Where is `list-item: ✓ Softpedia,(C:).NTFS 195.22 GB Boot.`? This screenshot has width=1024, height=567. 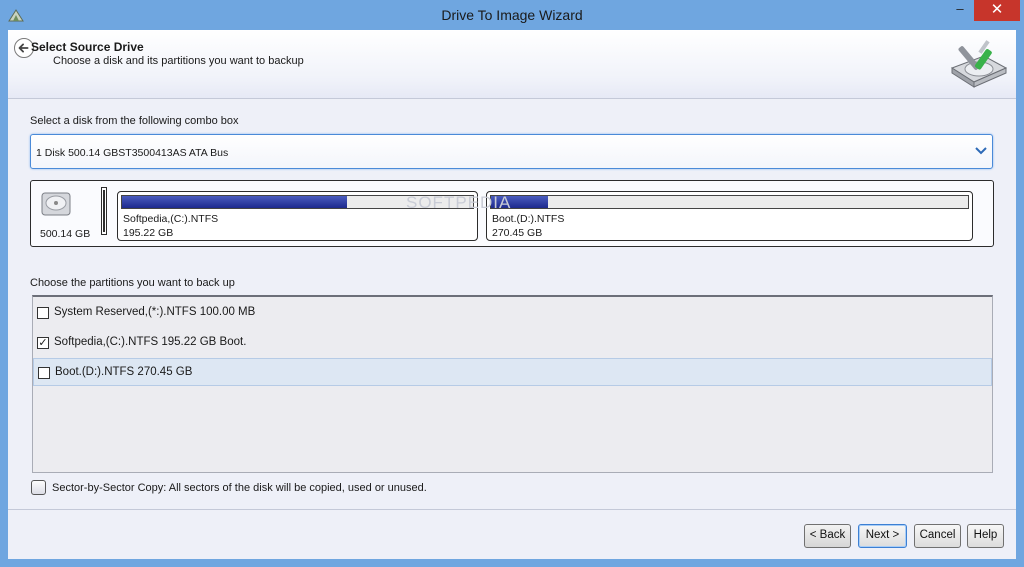 list-item: ✓ Softpedia,(C:).NTFS 195.22 GB Boot. is located at coordinates (512, 343).